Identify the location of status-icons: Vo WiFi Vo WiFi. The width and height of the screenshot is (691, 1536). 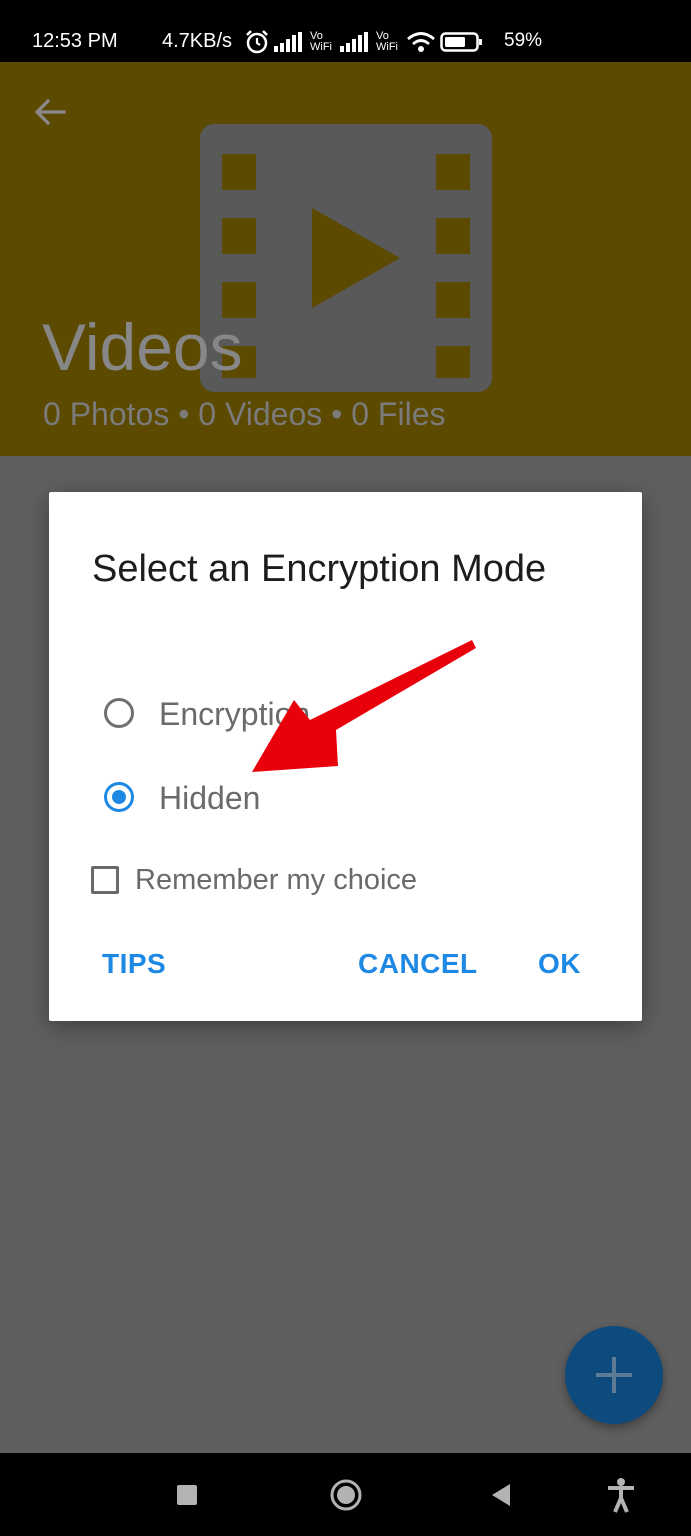
(364, 42).